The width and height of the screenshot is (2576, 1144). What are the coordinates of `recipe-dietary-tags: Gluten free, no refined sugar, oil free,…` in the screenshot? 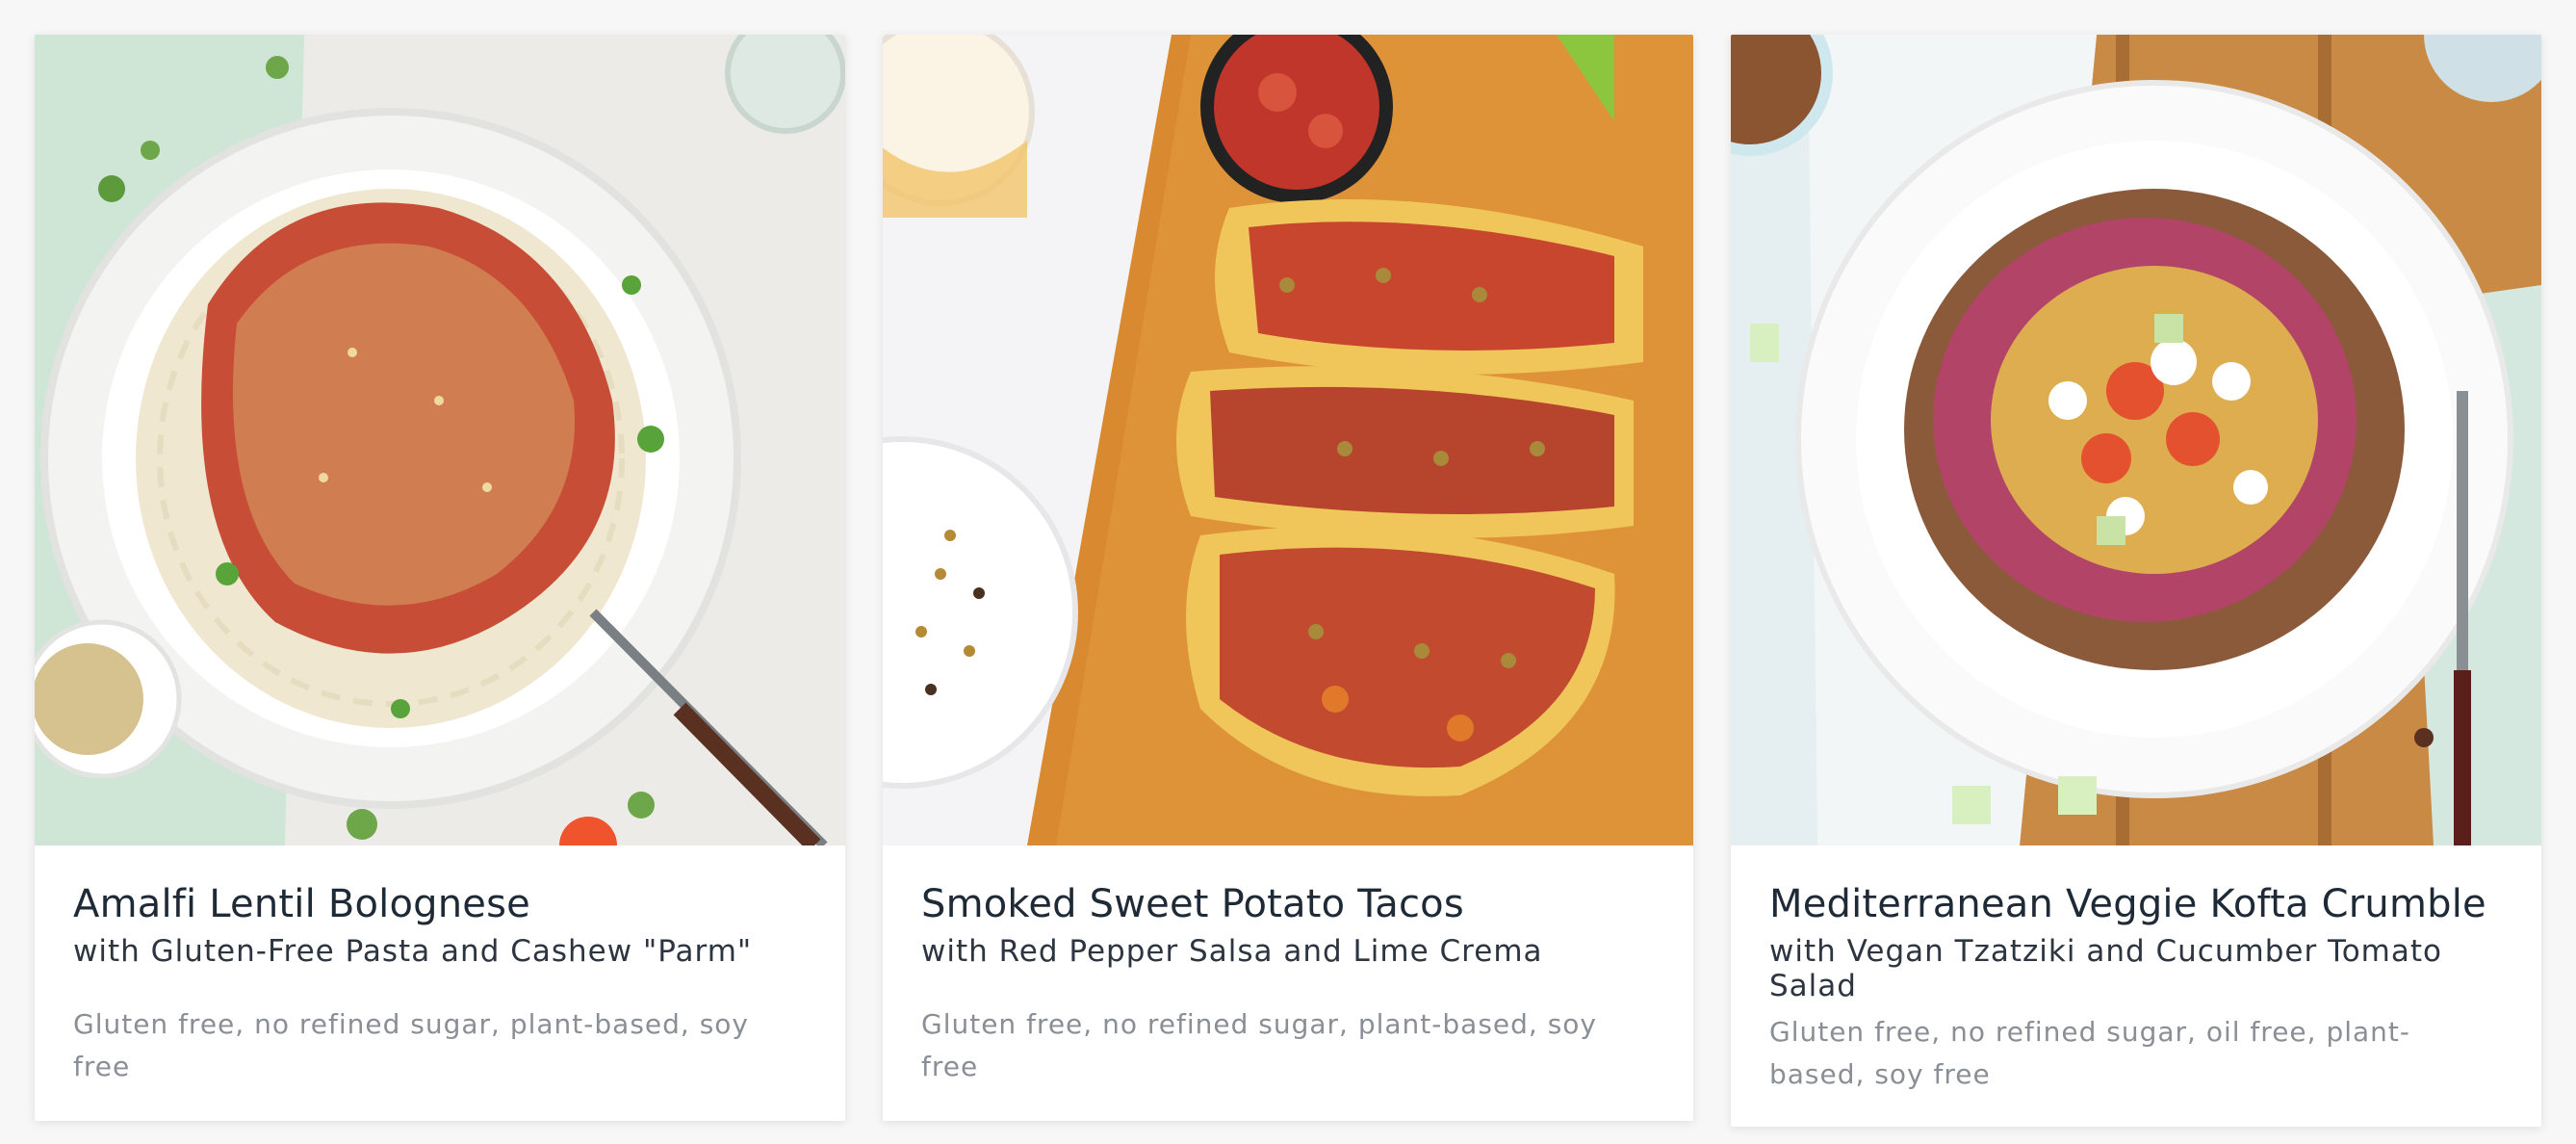 It's located at (2089, 1053).